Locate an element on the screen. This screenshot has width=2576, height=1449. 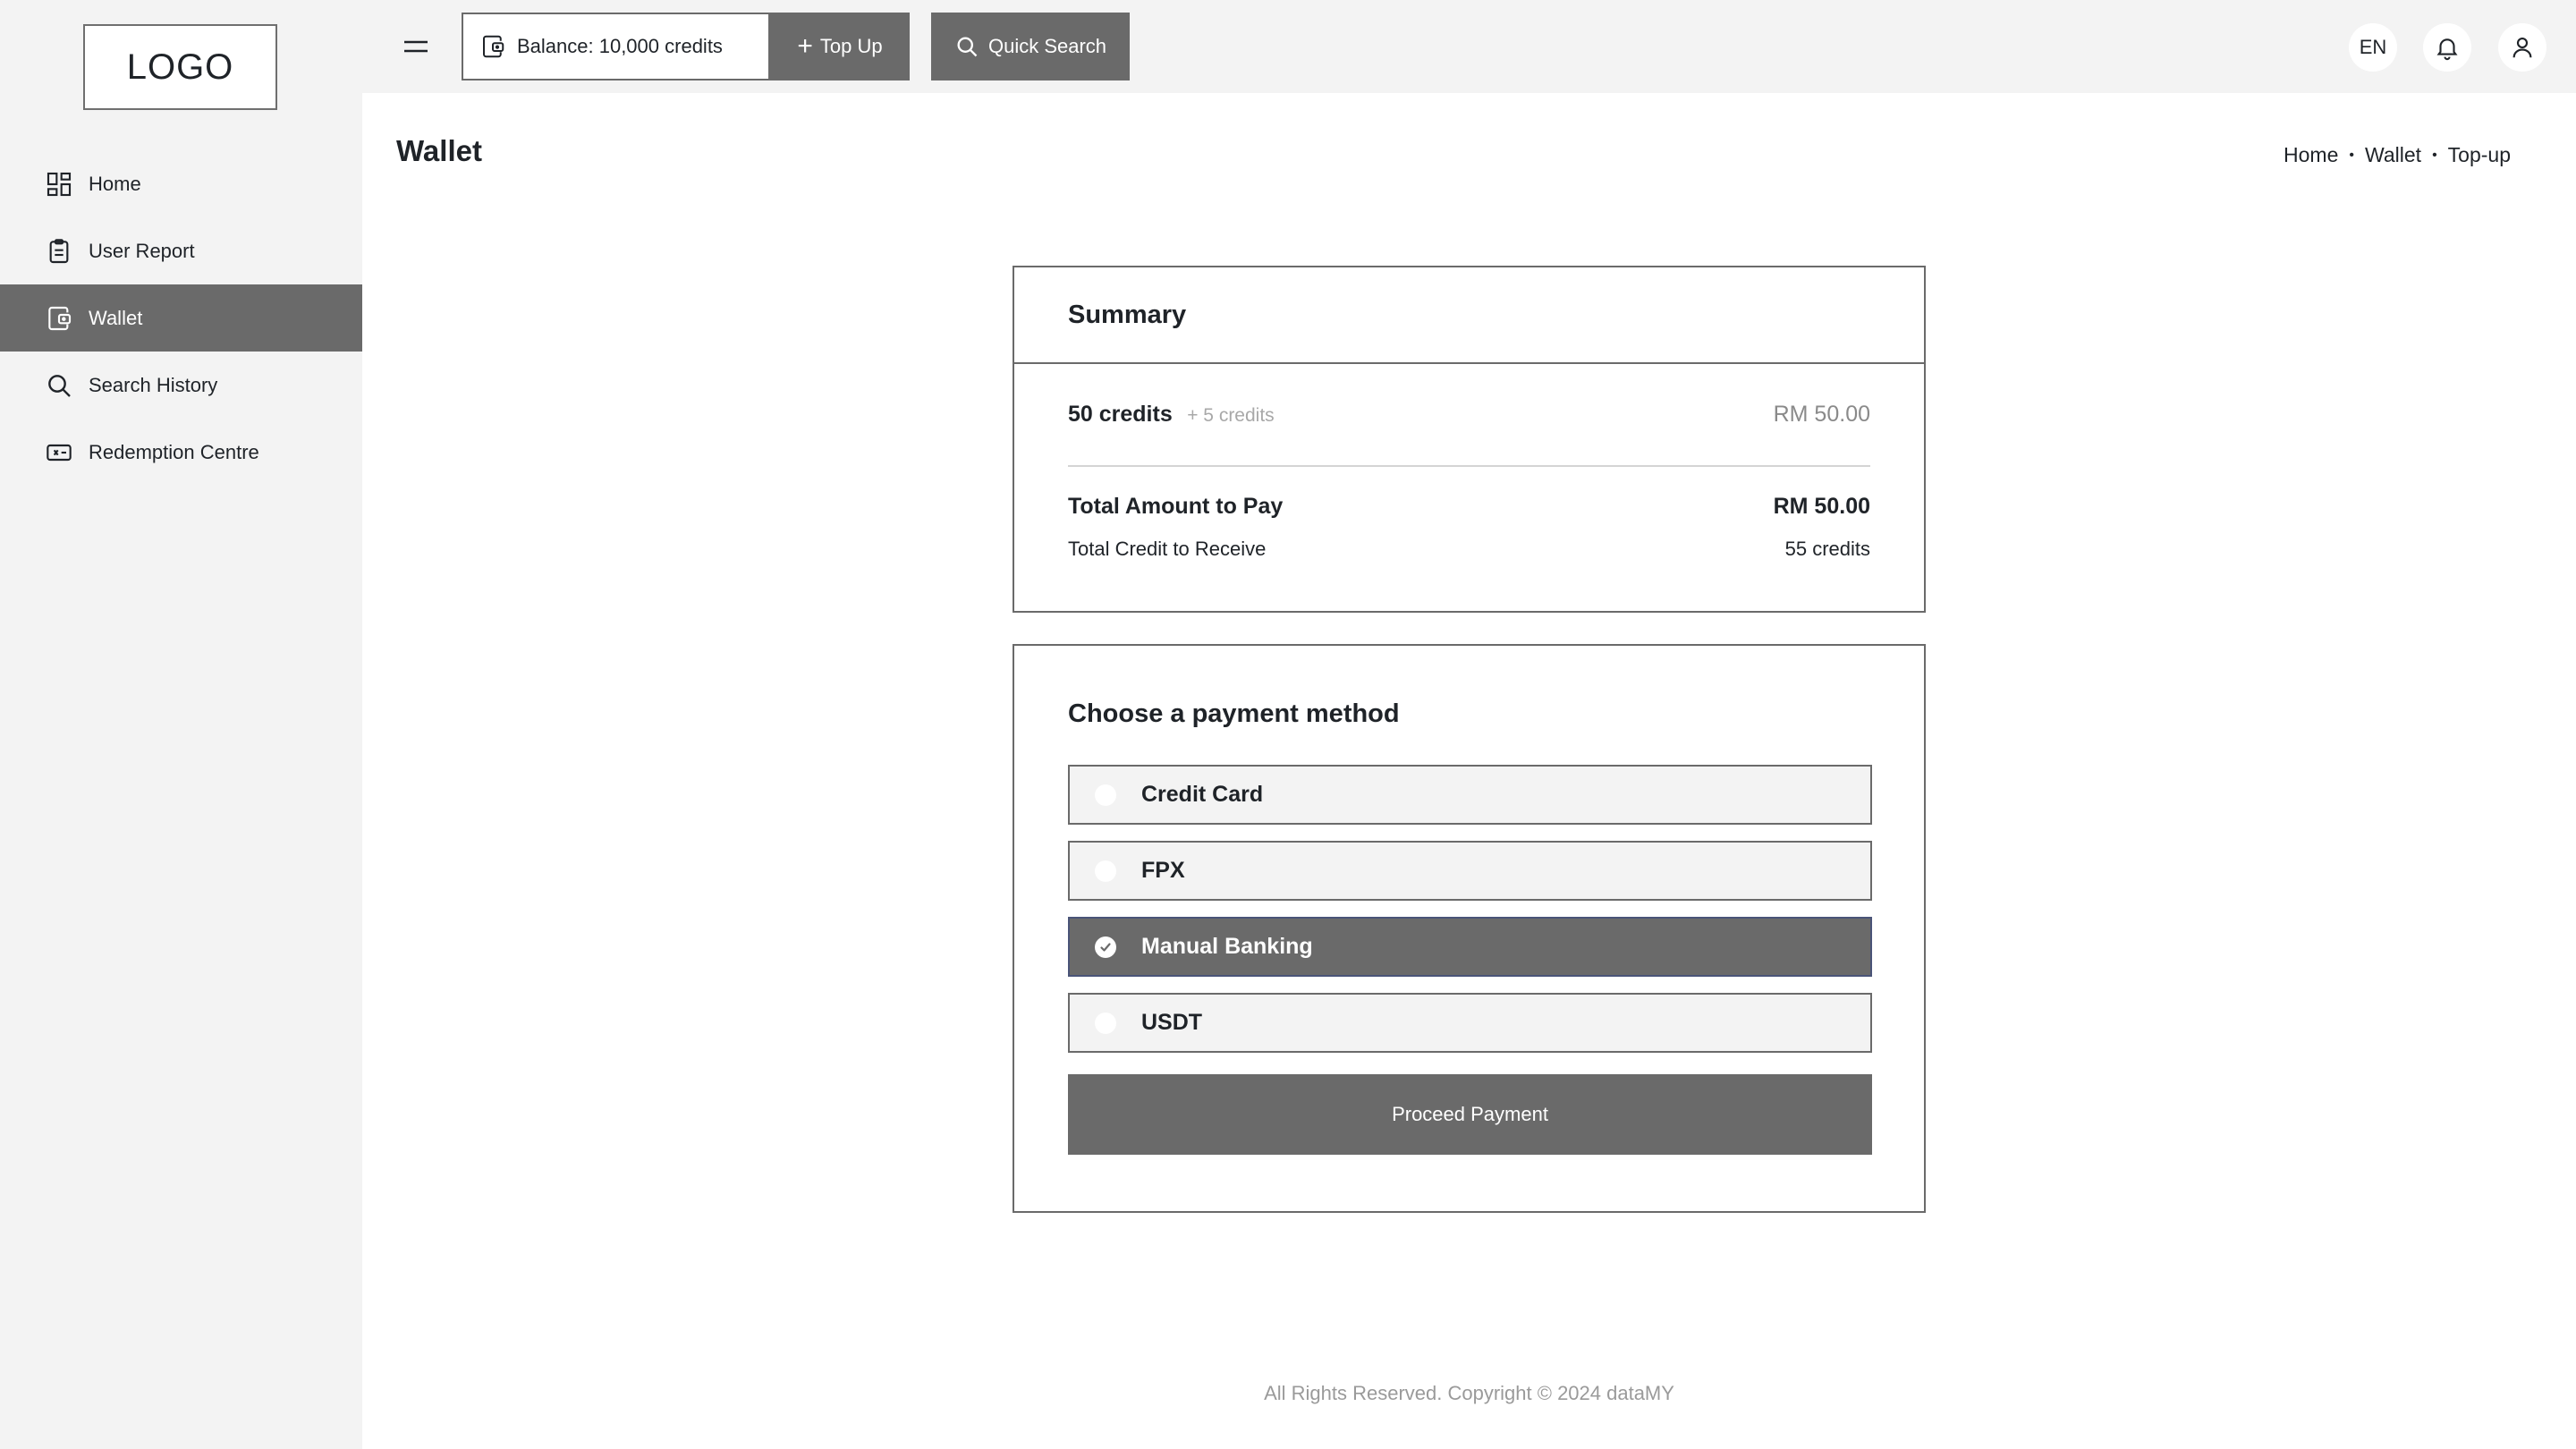
summary-title: Summary is located at coordinates (1469, 315).